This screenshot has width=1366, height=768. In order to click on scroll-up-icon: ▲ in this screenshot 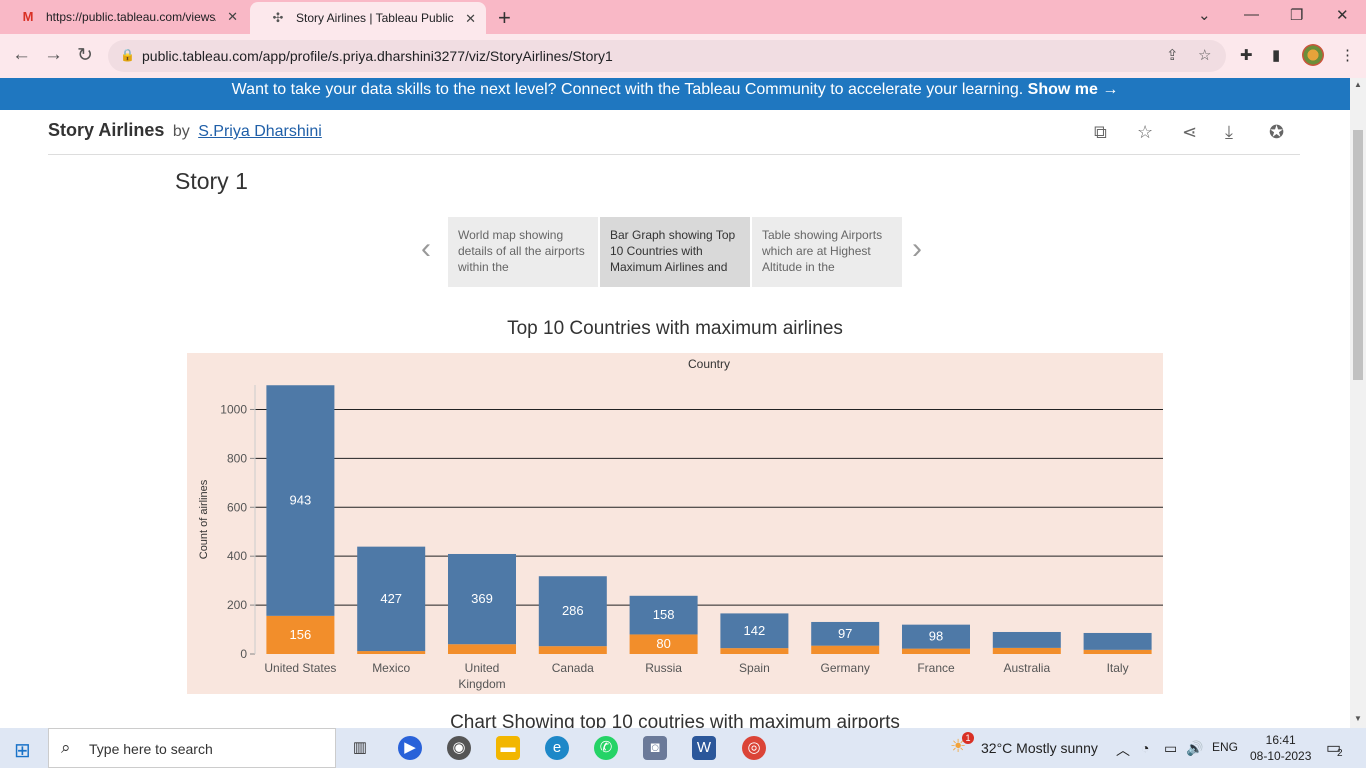, I will do `click(1358, 84)`.